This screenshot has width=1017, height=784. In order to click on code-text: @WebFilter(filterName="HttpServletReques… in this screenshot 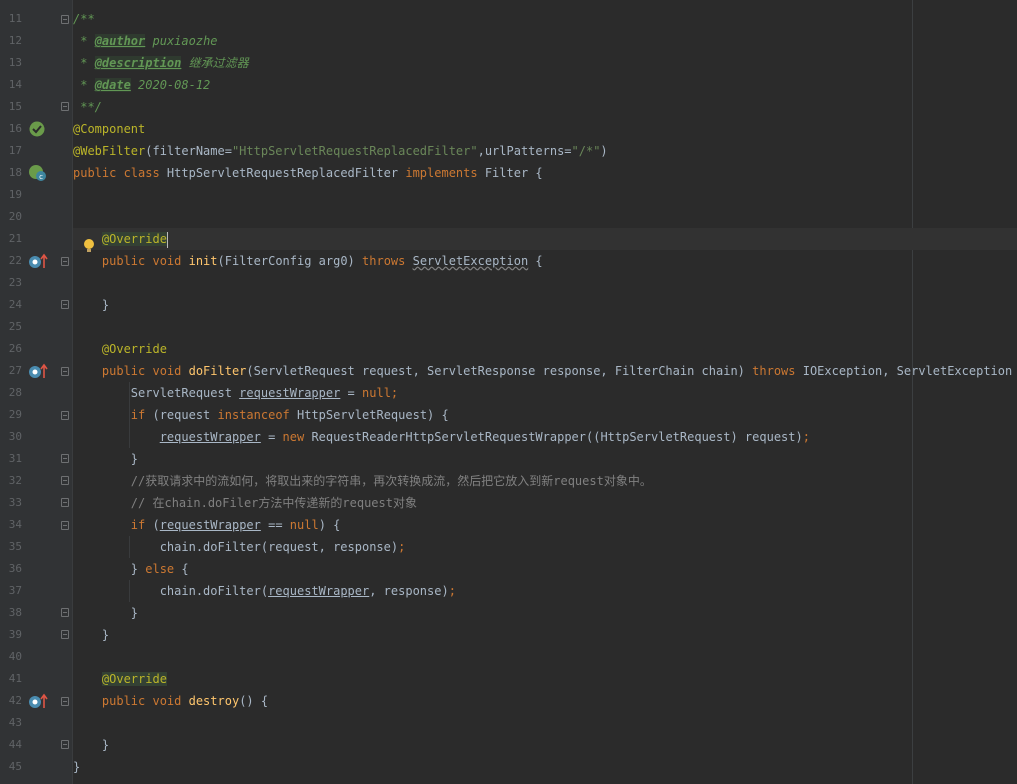, I will do `click(340, 151)`.